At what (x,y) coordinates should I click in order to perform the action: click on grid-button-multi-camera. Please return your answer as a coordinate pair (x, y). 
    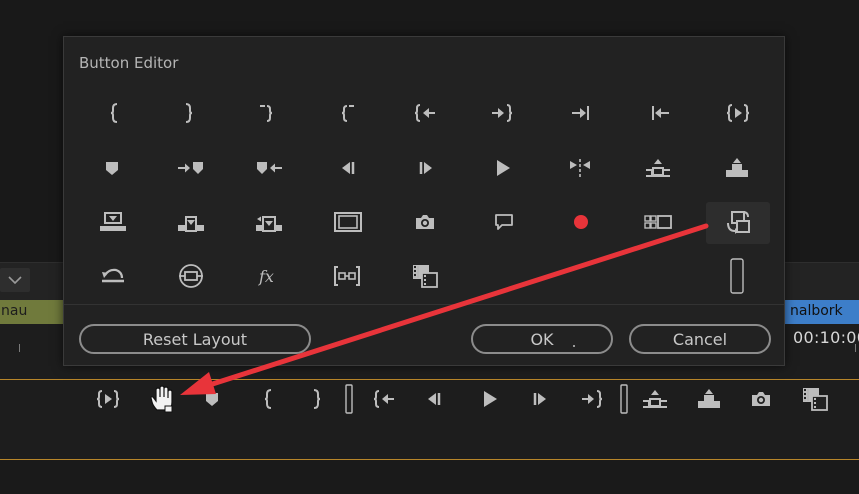
    Looking at the image, I should click on (658, 222).